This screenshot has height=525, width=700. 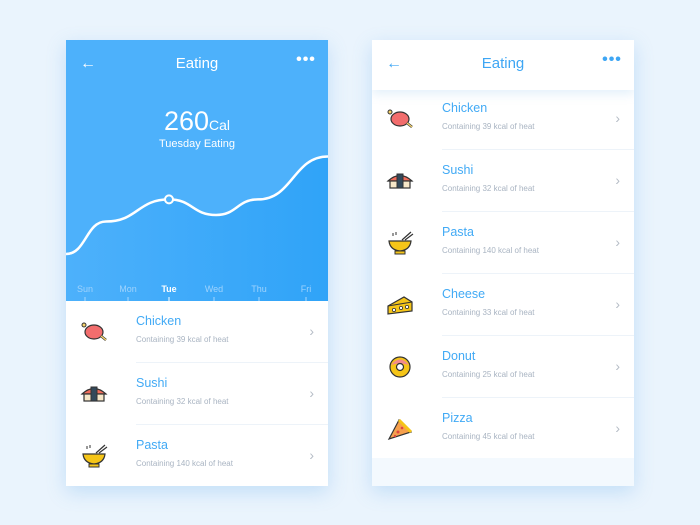 I want to click on calorie-value: 260, so click(x=186, y=121).